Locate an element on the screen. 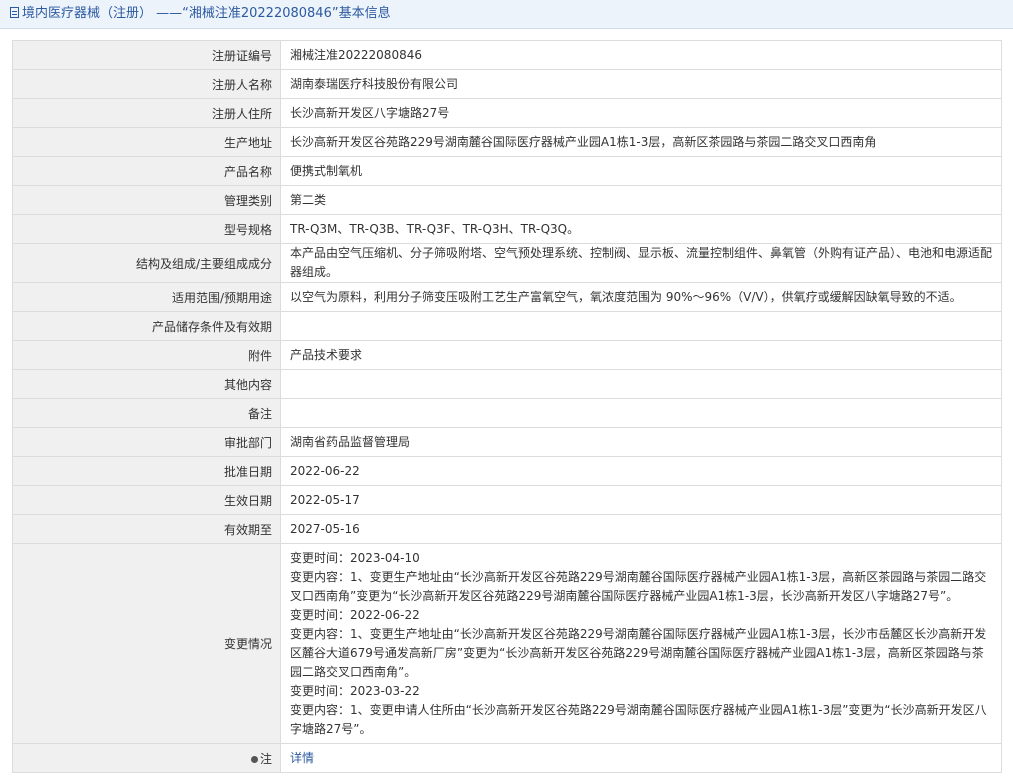 This screenshot has width=1013, height=782. table-row: 产品名称 便携式制氧机 is located at coordinates (507, 171).